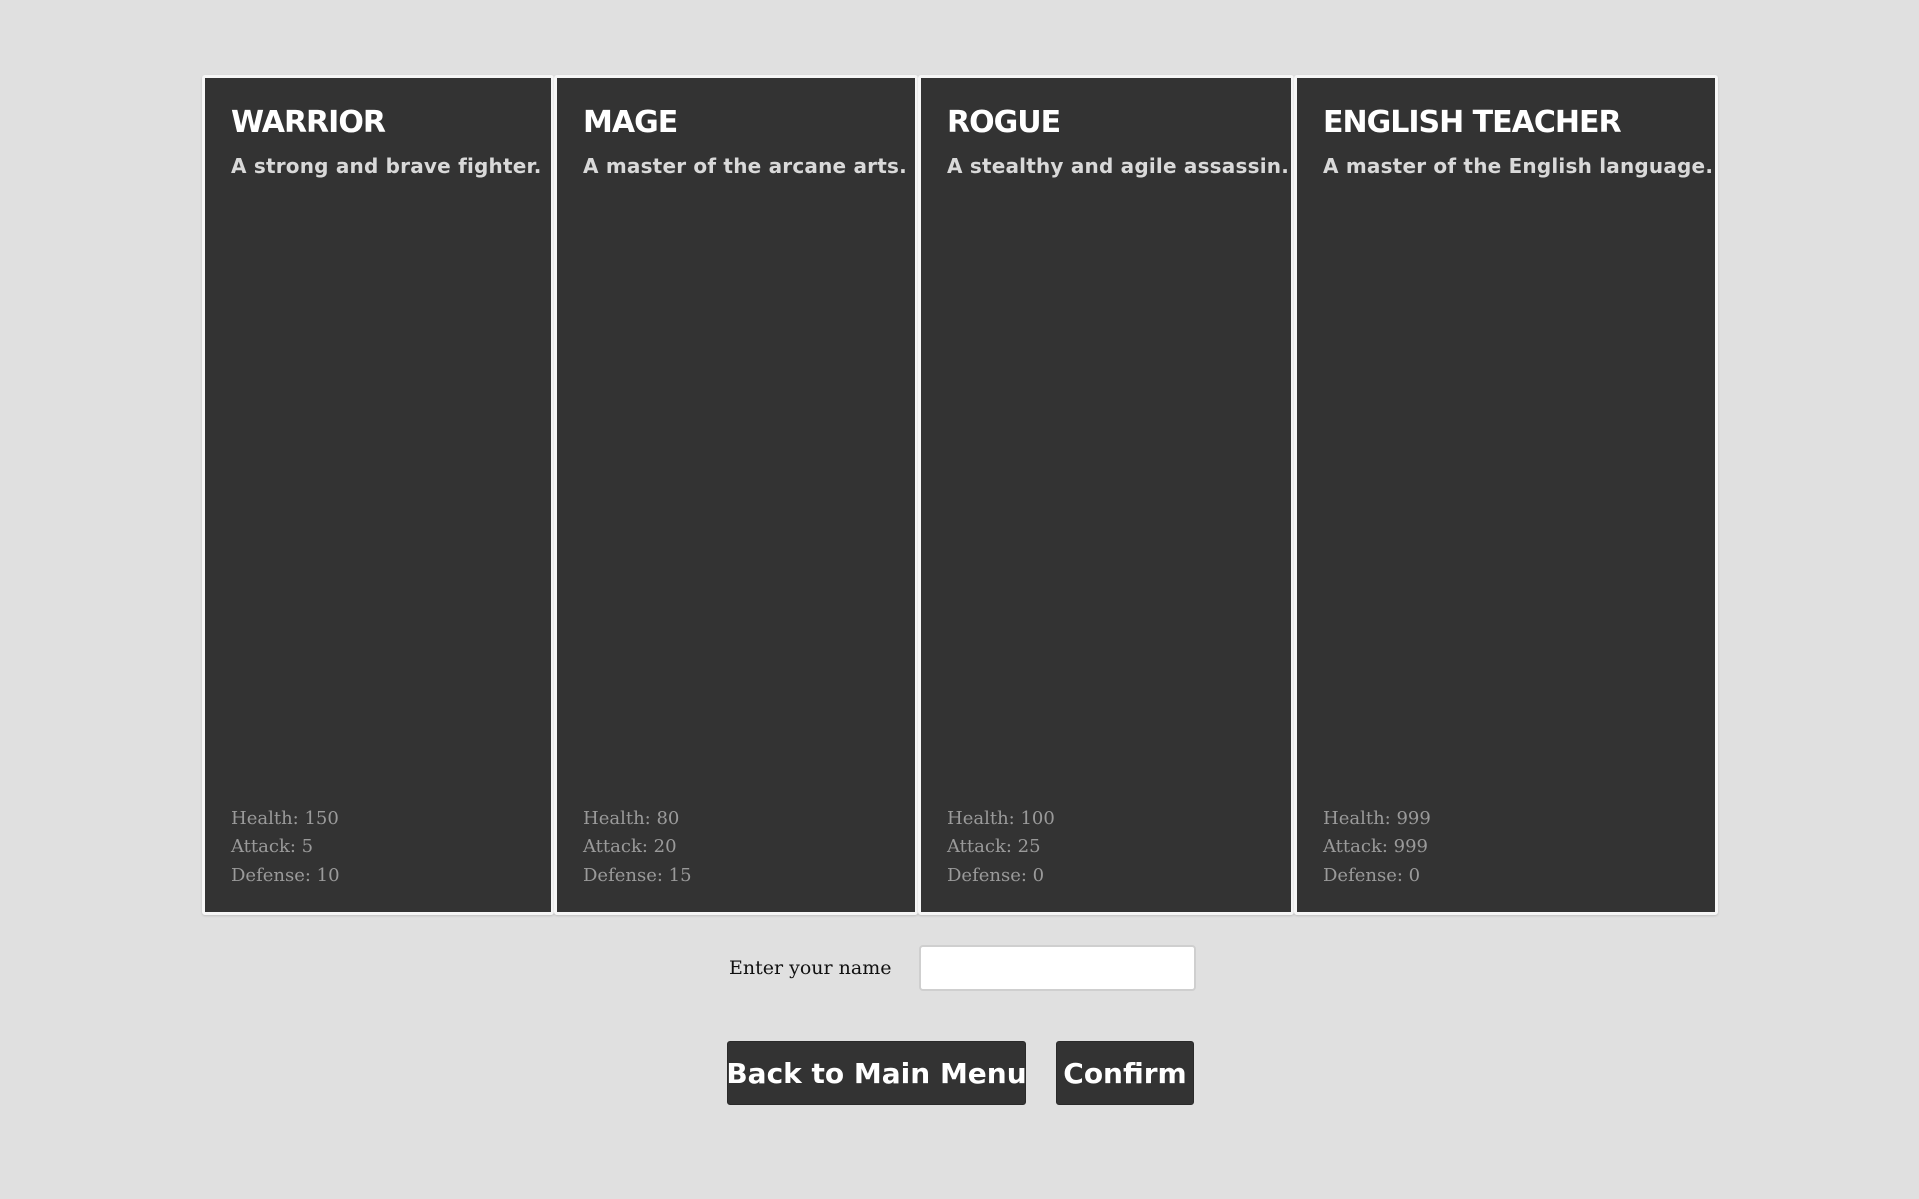 Image resolution: width=1919 pixels, height=1199 pixels. What do you see at coordinates (285, 875) in the screenshot?
I see `stat-defense: Defense: 10` at bounding box center [285, 875].